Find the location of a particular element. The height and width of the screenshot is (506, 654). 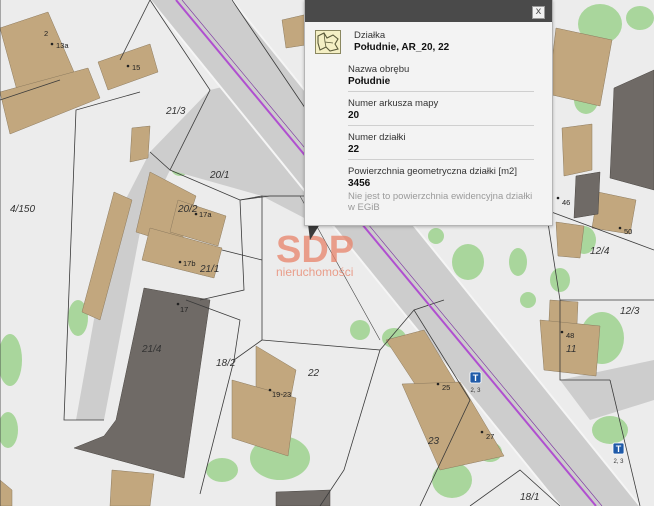

parcel-shape-icon is located at coordinates (328, 42).